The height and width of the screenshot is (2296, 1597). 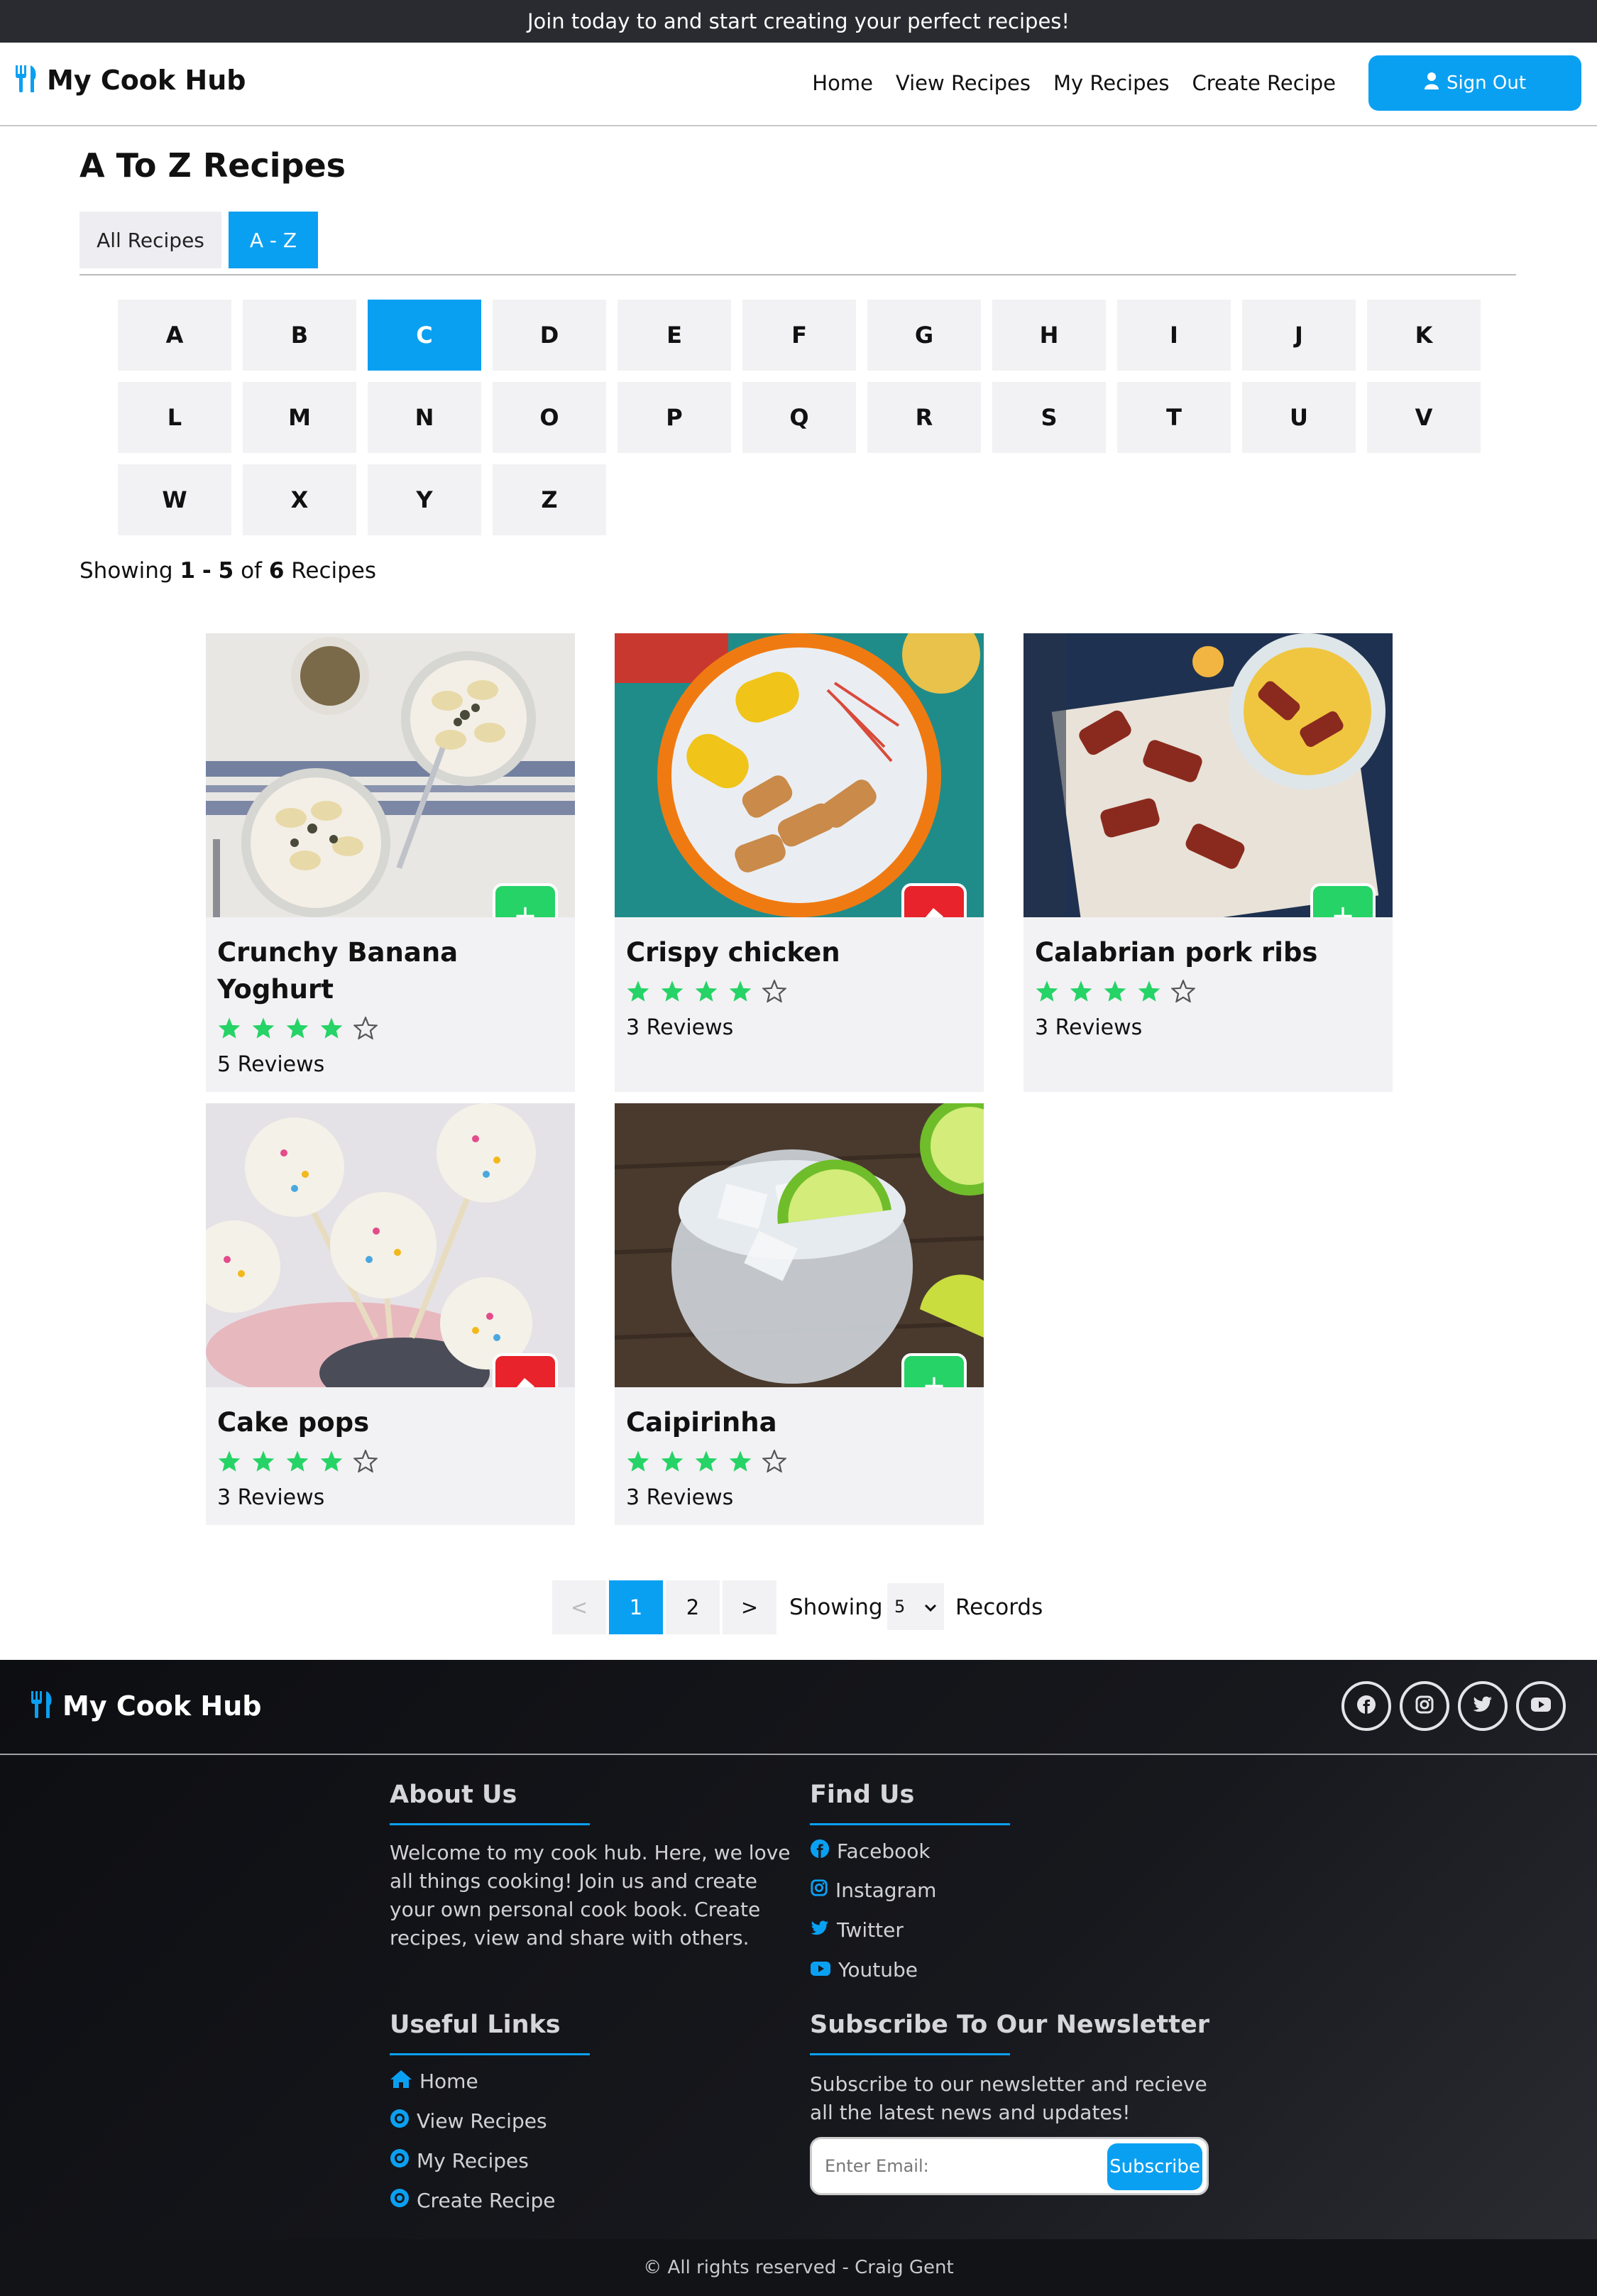 I want to click on recipe-card: Crispy chicken 3 Reviews, so click(x=799, y=863).